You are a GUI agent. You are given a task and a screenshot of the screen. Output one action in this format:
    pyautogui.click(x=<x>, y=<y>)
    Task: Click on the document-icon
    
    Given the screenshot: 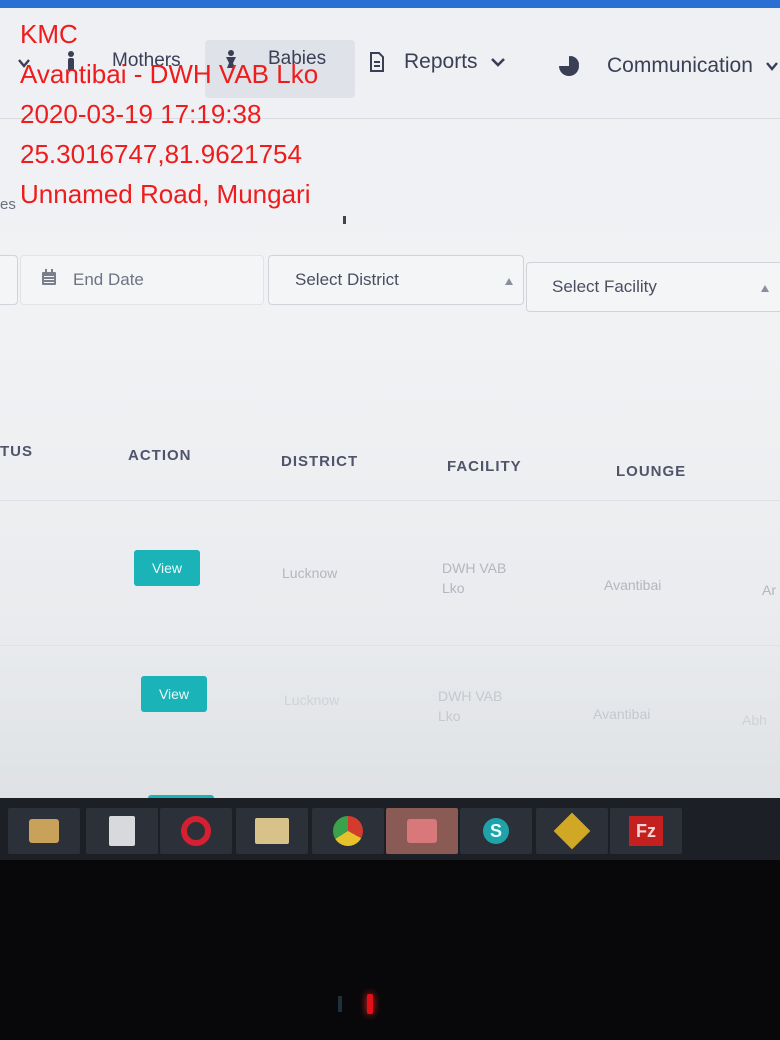 What is the action you would take?
    pyautogui.click(x=377, y=62)
    